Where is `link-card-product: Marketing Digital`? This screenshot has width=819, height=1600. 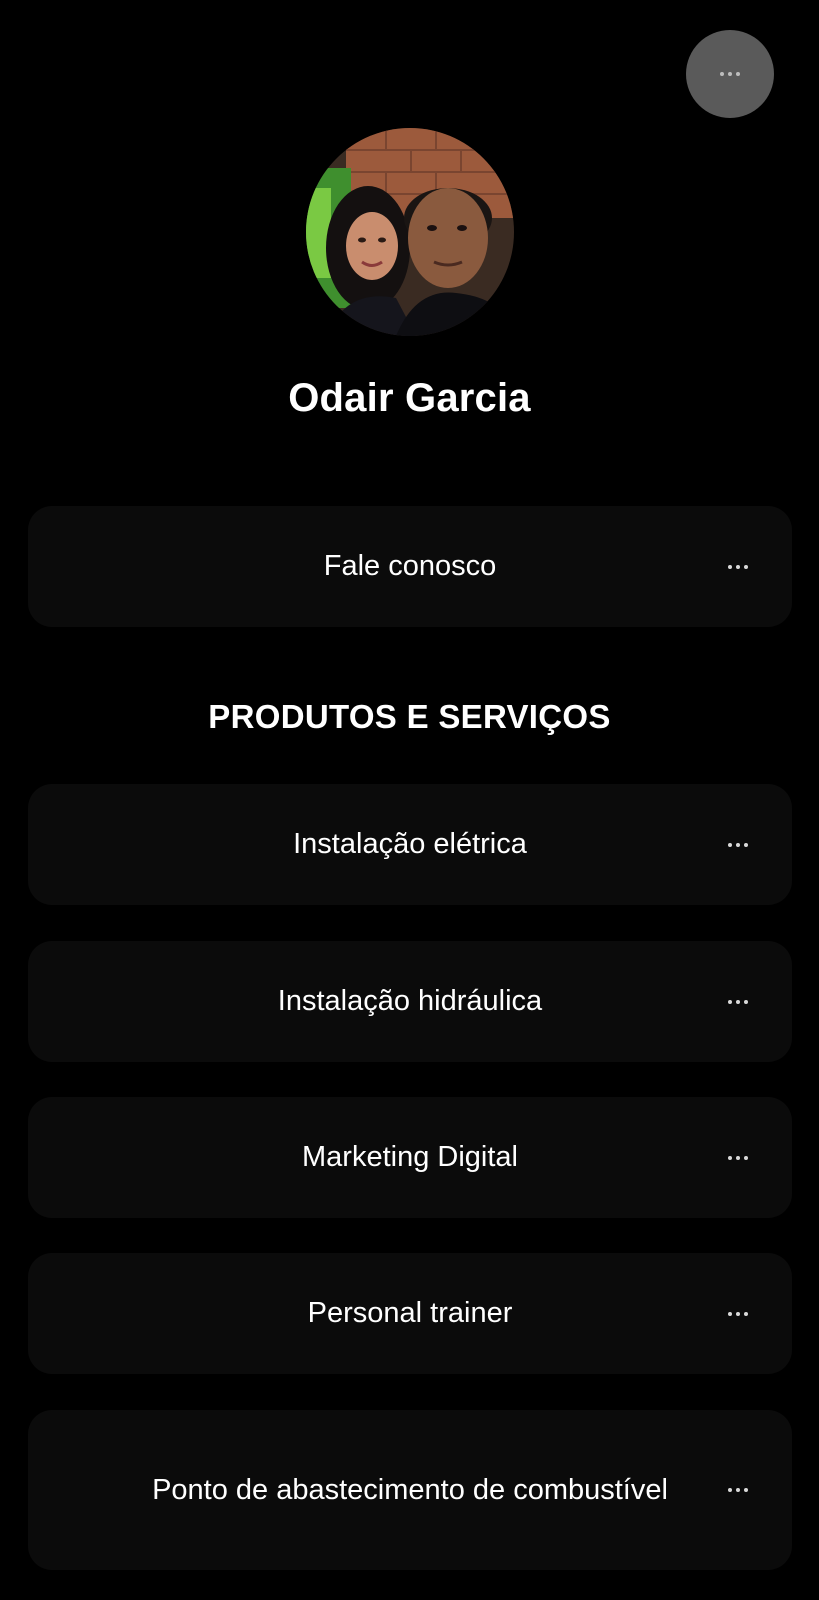
link-card-product: Marketing Digital is located at coordinates (410, 1157).